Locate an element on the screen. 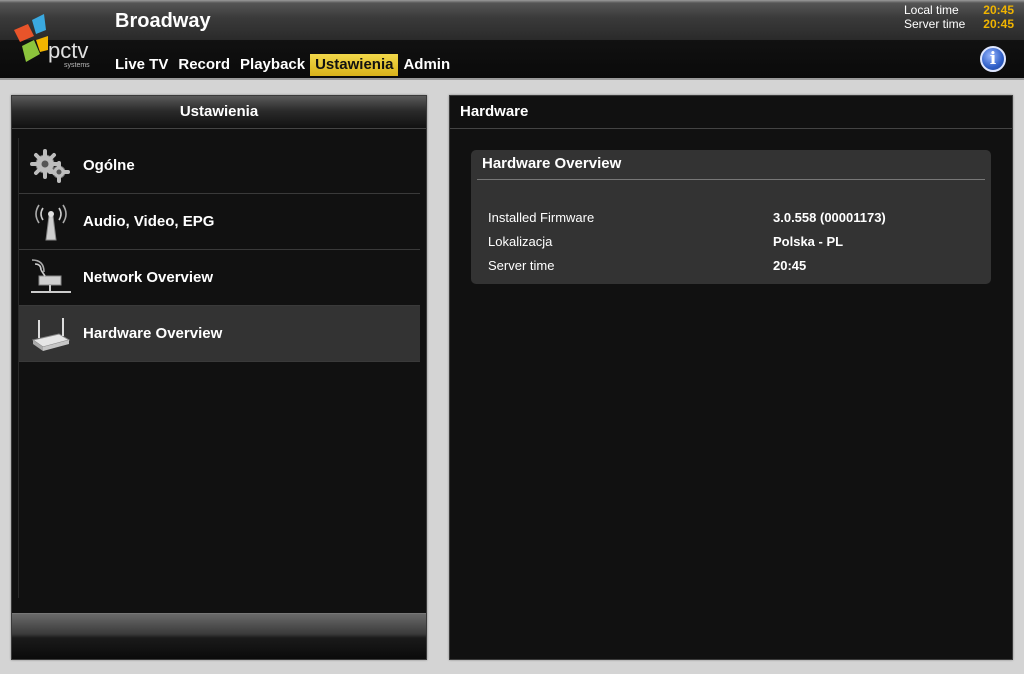 The image size is (1024, 674). info-row-location: Lokalizacja Polska - PL is located at coordinates (733, 241).